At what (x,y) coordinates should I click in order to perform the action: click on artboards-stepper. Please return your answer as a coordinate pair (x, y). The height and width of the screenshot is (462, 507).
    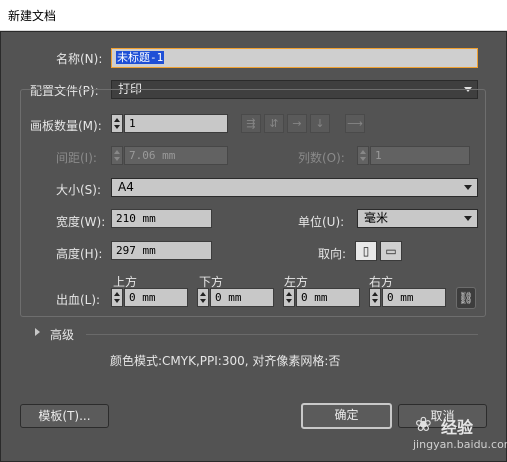
    Looking at the image, I should click on (117, 123).